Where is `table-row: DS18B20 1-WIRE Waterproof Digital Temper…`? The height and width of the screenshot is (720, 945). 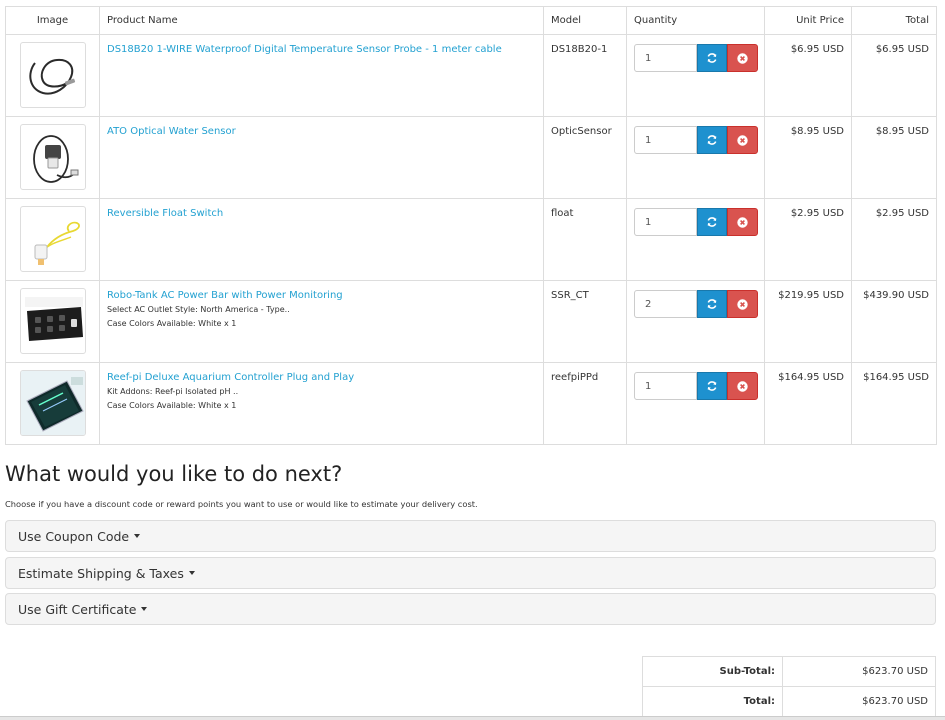 table-row: DS18B20 1-WIRE Waterproof Digital Temper… is located at coordinates (471, 75).